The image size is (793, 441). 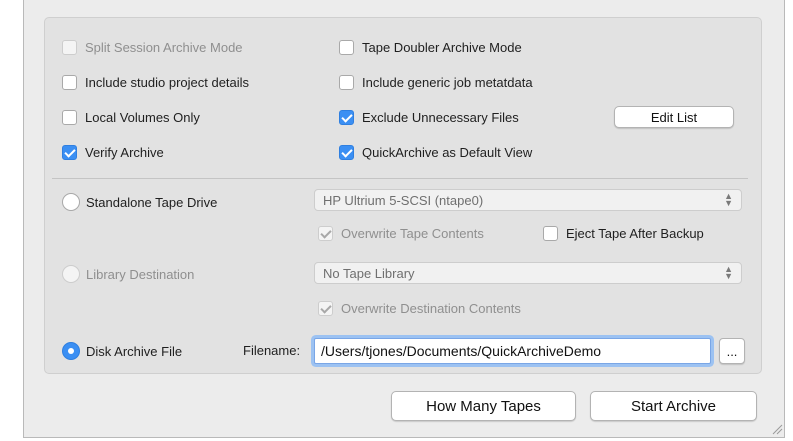 I want to click on overwrite-destination-checkbox: Overwrite Destination Contents, so click(x=419, y=308).